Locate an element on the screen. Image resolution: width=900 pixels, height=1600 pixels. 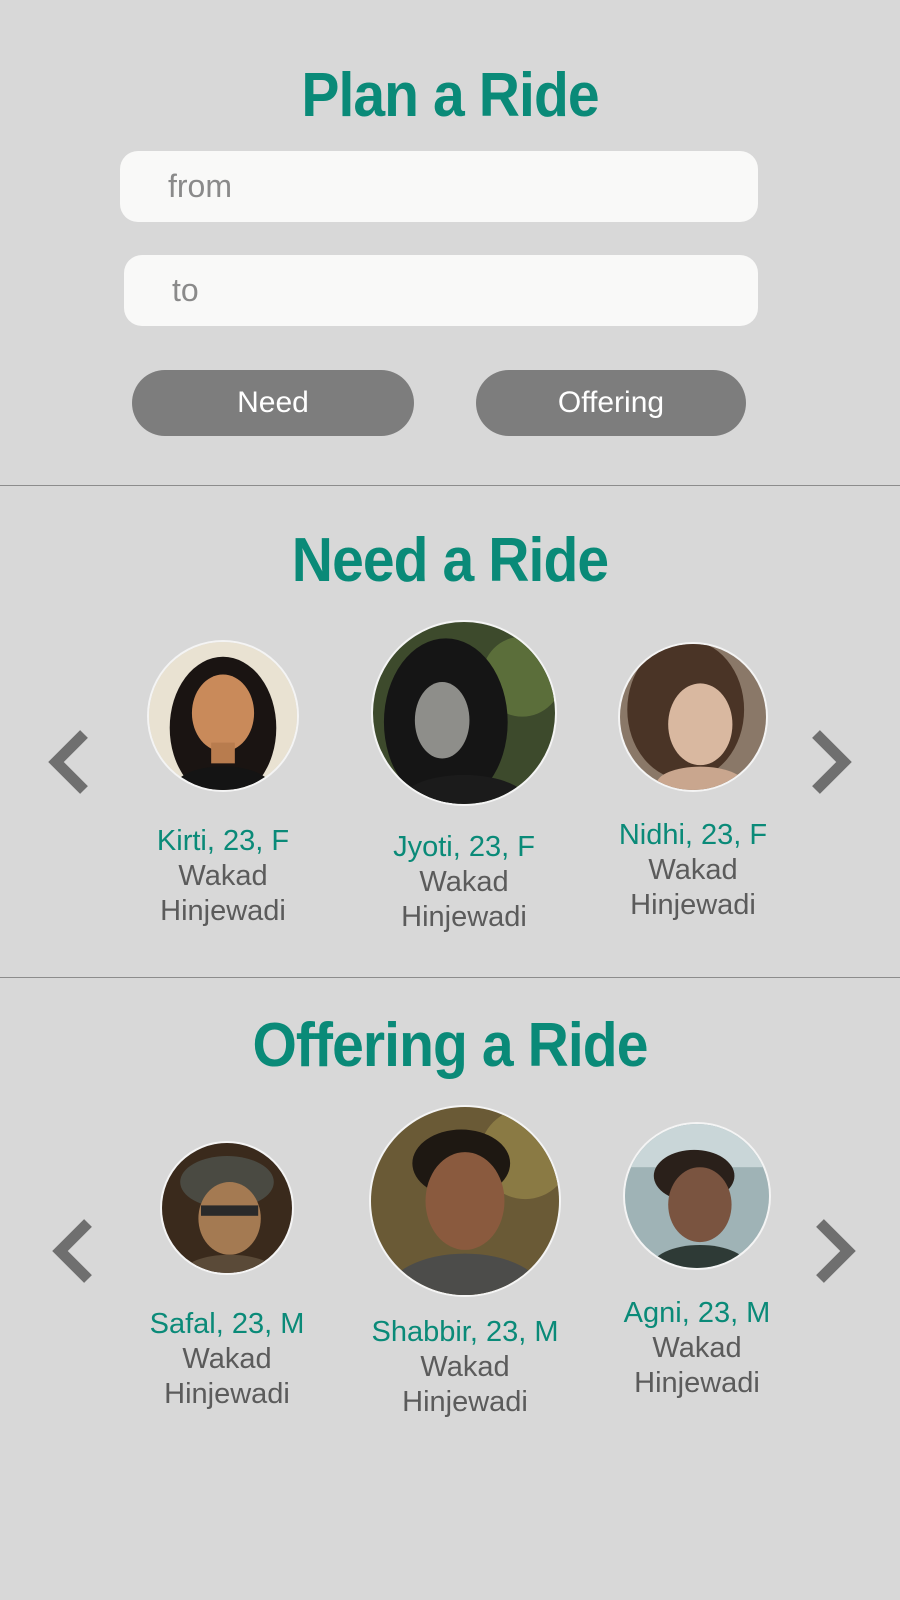
need-profile-card: Nidhi, 23, F Wakad Hinjewadi is located at coordinates (693, 783).